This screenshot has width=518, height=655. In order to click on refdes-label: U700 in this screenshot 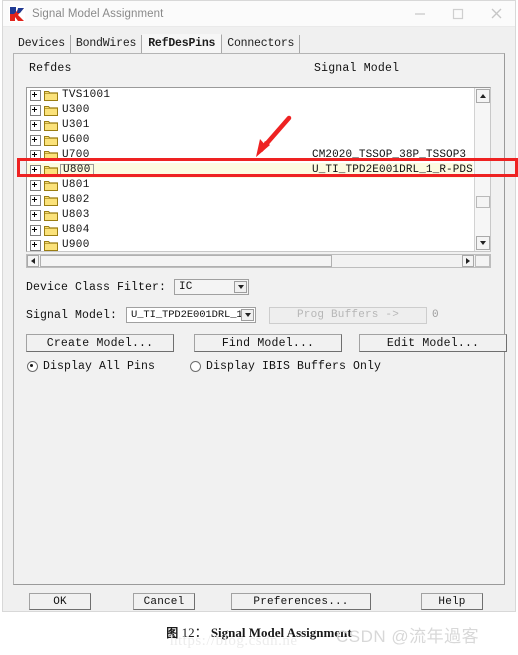, I will do `click(76, 155)`.